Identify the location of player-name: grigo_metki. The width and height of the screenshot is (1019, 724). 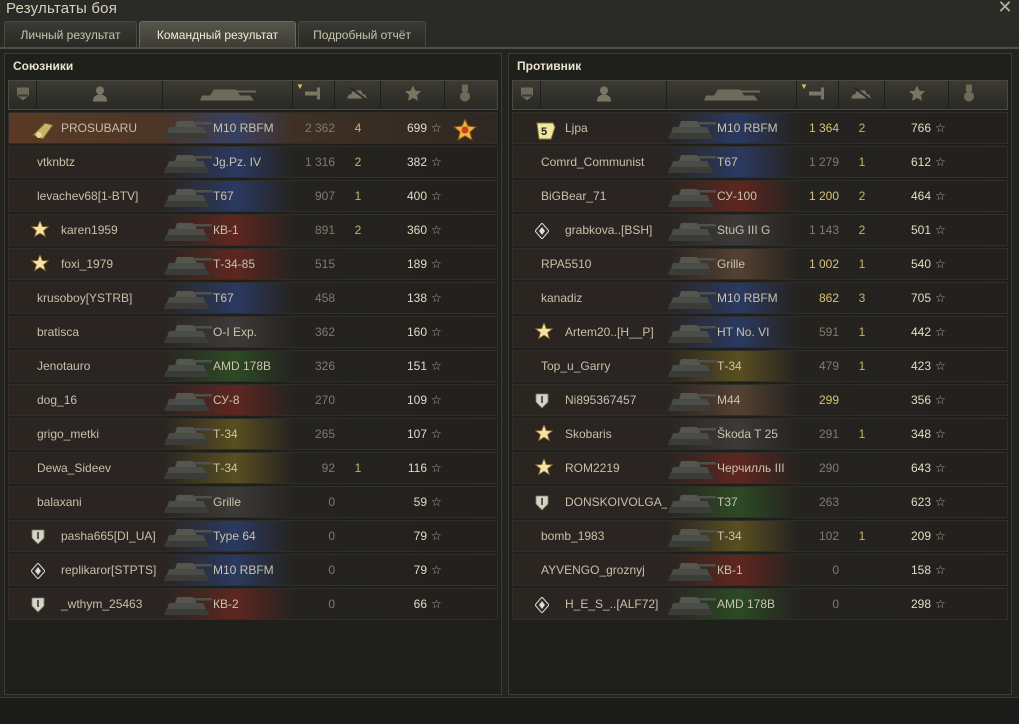
(68, 434).